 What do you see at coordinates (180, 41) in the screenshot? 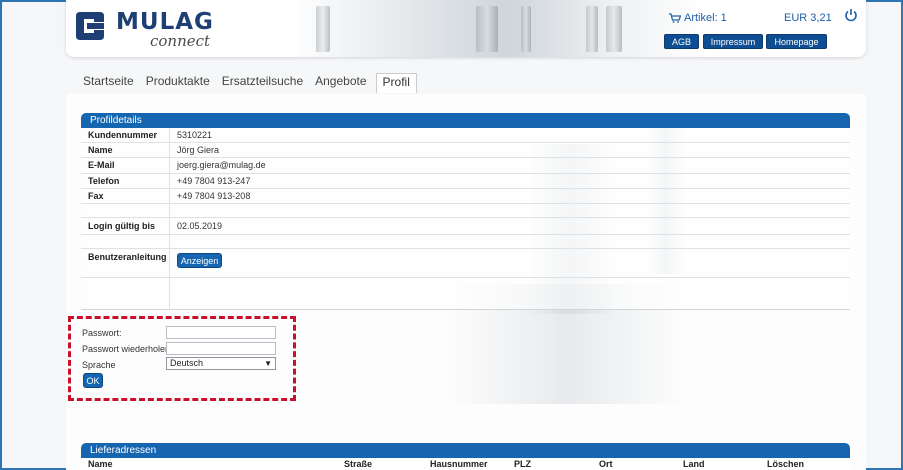
I see `logo-subtitle: connect` at bounding box center [180, 41].